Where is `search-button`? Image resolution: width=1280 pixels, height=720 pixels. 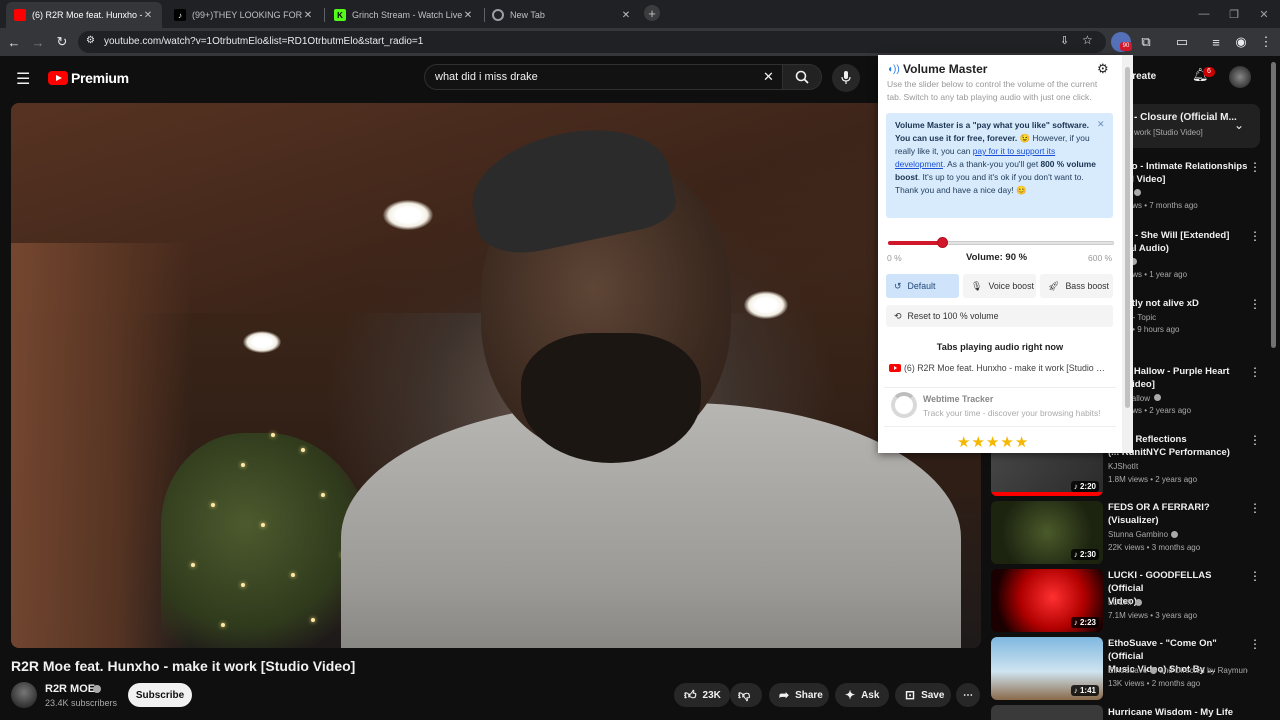
search-button is located at coordinates (802, 77).